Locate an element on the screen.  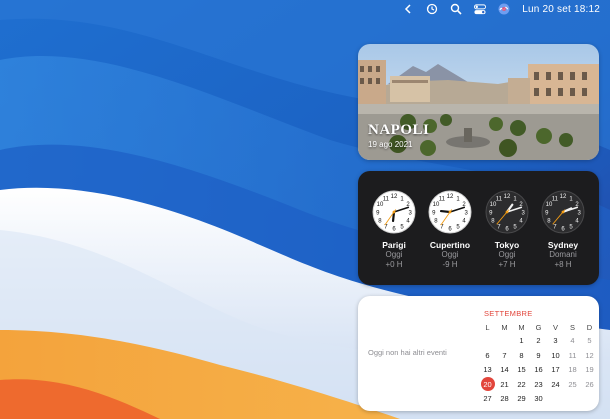
weekday-label: V is located at coordinates (555, 327).